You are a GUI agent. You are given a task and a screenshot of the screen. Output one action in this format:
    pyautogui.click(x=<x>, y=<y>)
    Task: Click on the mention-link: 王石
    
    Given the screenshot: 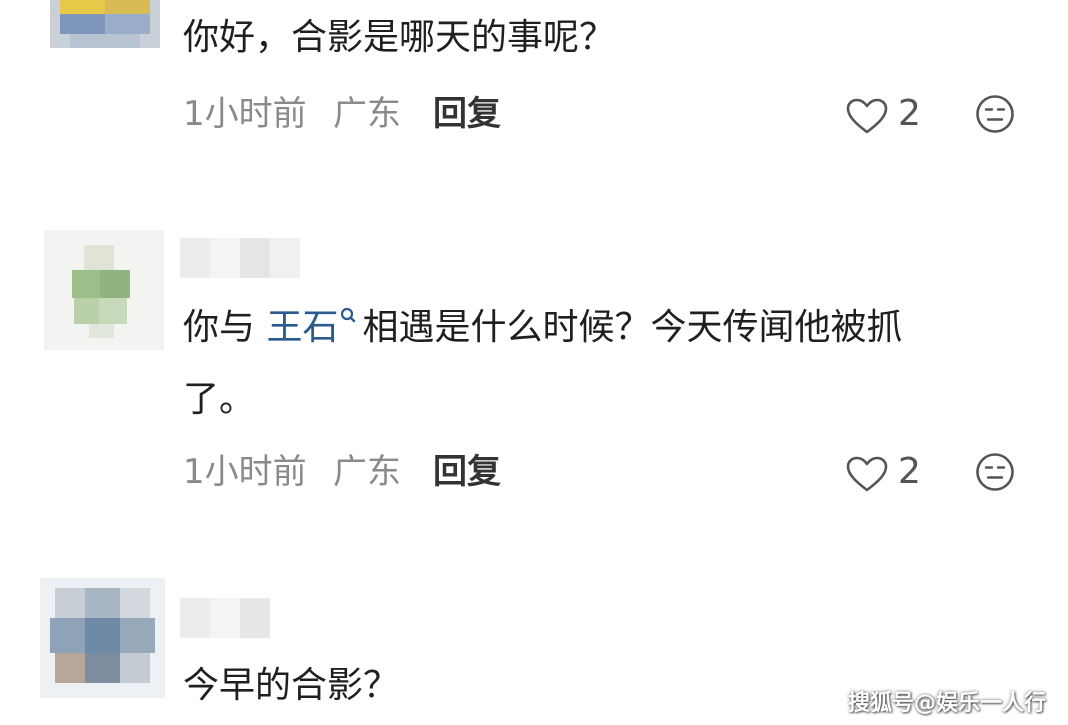 What is the action you would take?
    pyautogui.click(x=302, y=327)
    